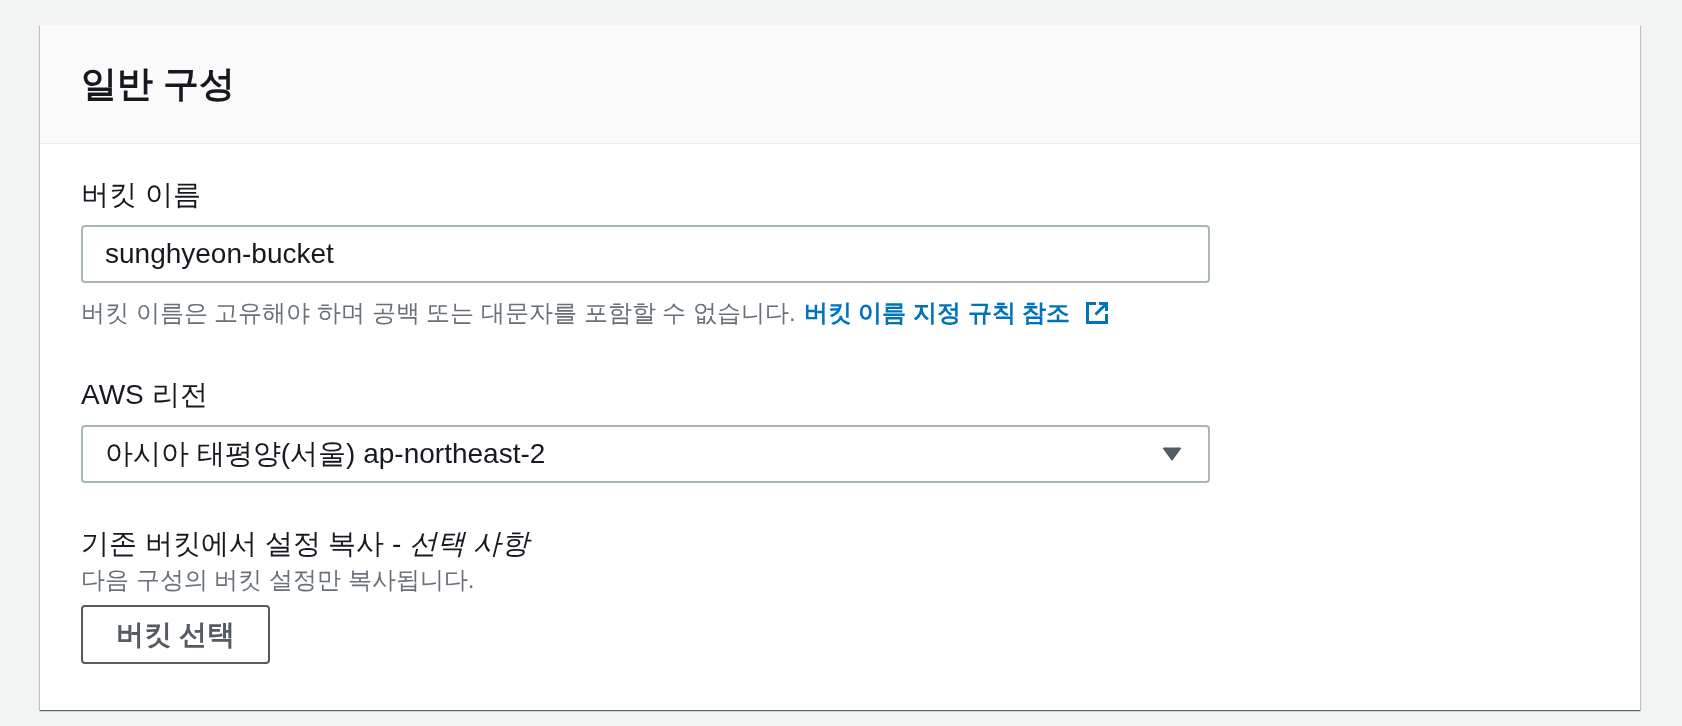 The height and width of the screenshot is (726, 1682). What do you see at coordinates (141, 195) in the screenshot?
I see `field-label: 버킷 이름` at bounding box center [141, 195].